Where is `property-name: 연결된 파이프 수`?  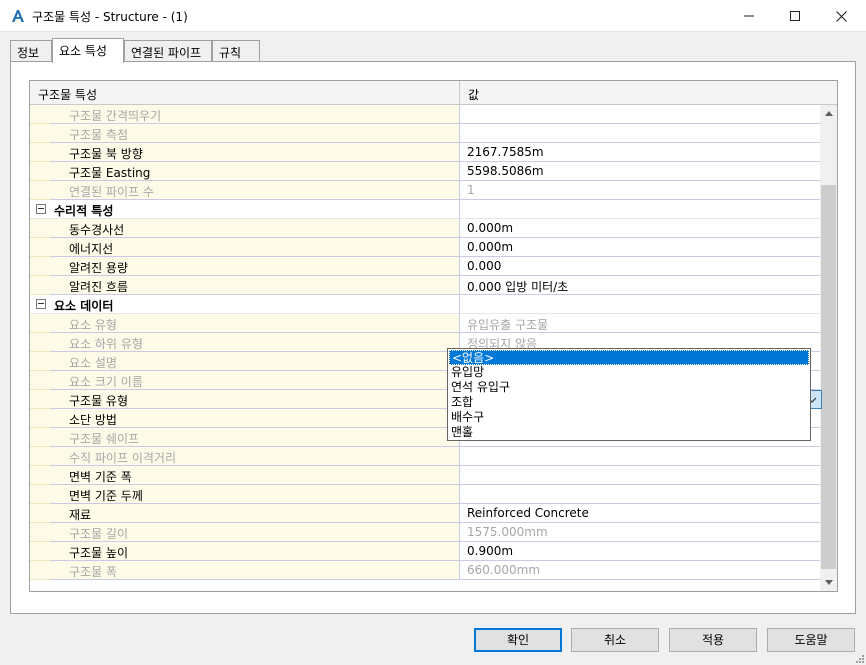 property-name: 연결된 파이프 수 is located at coordinates (255, 190).